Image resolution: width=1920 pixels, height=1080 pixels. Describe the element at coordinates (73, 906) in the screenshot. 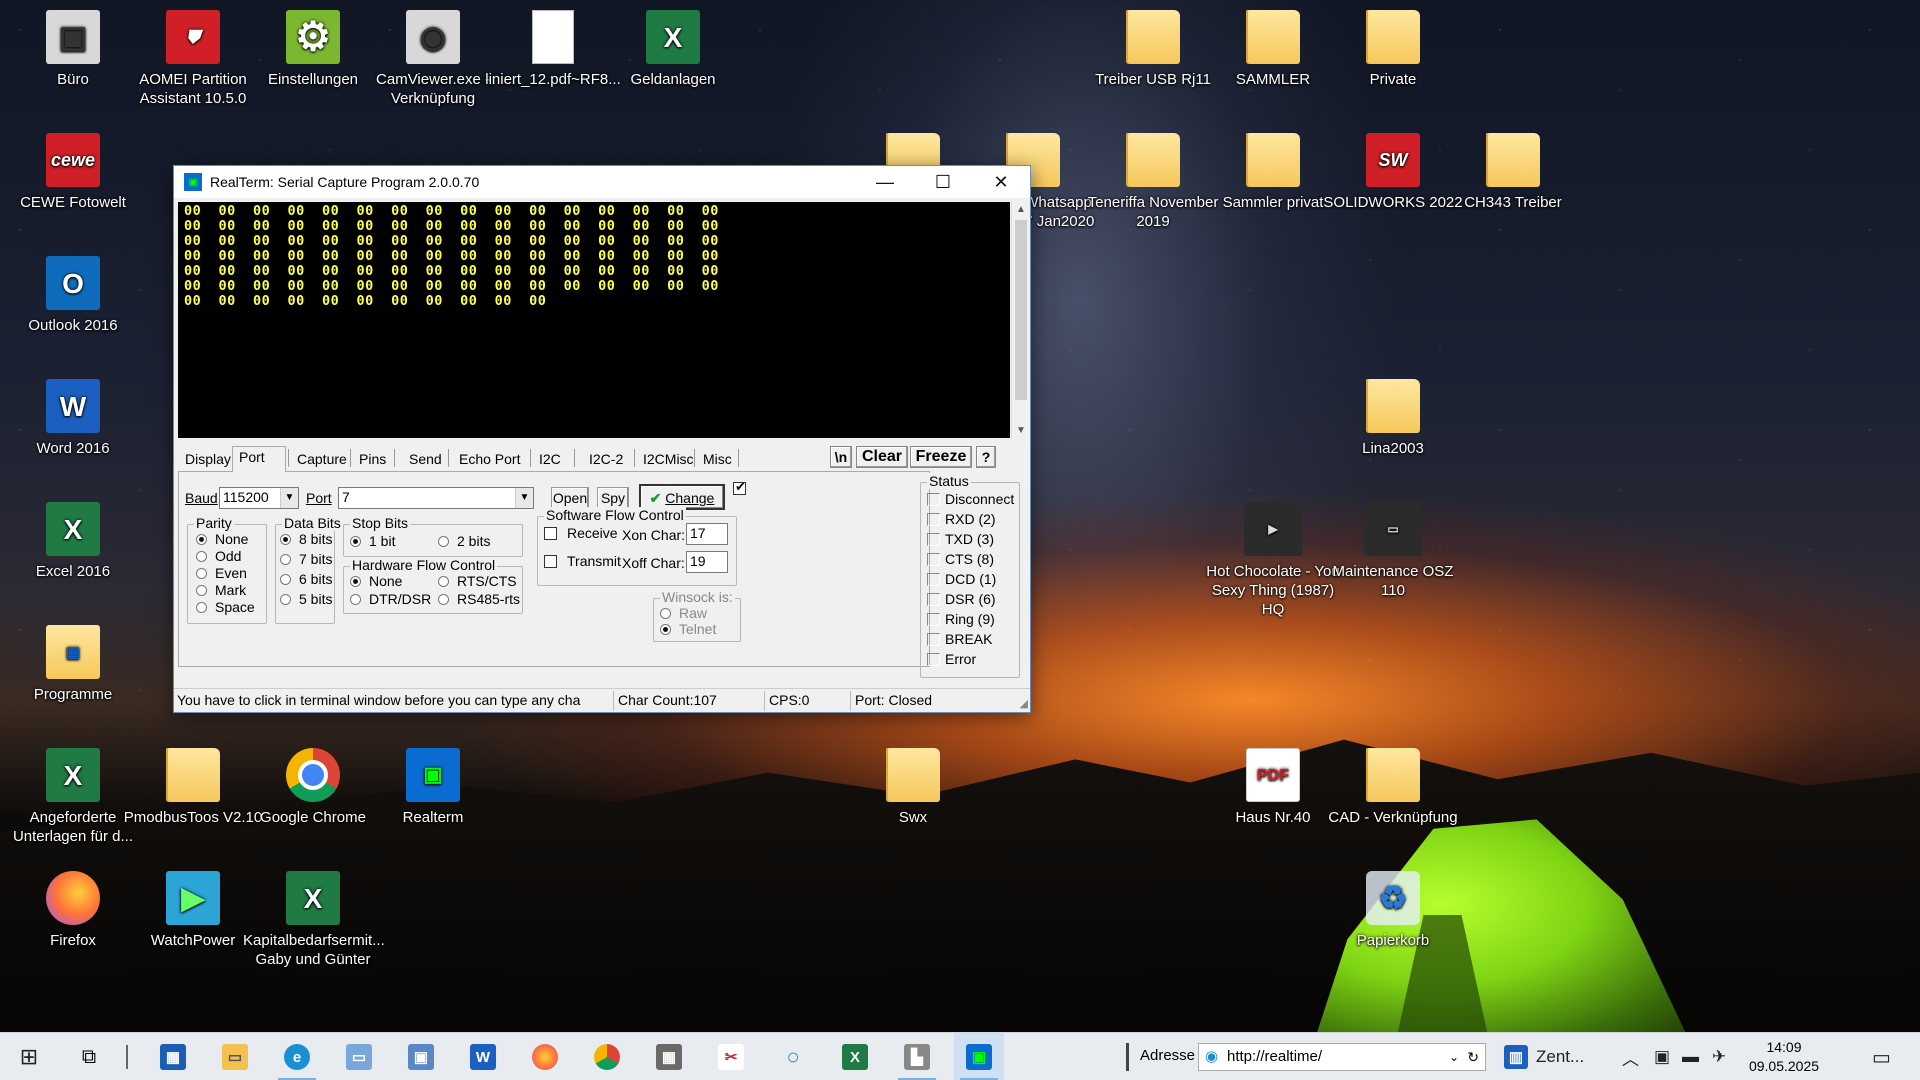

I see `desktop-icon-firefox: Firefox` at that location.